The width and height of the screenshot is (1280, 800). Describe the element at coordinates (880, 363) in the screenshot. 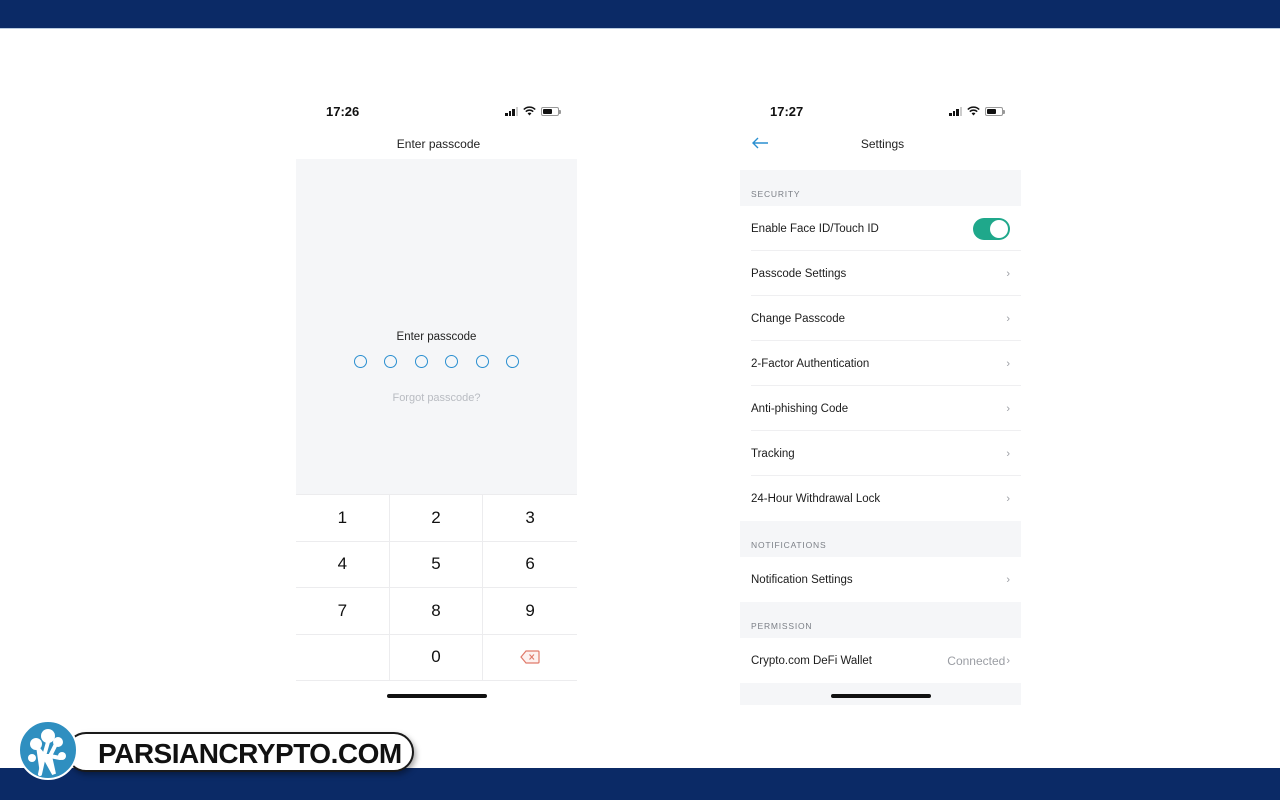

I see `row-2fa: 2-Factor Authentication ›` at that location.